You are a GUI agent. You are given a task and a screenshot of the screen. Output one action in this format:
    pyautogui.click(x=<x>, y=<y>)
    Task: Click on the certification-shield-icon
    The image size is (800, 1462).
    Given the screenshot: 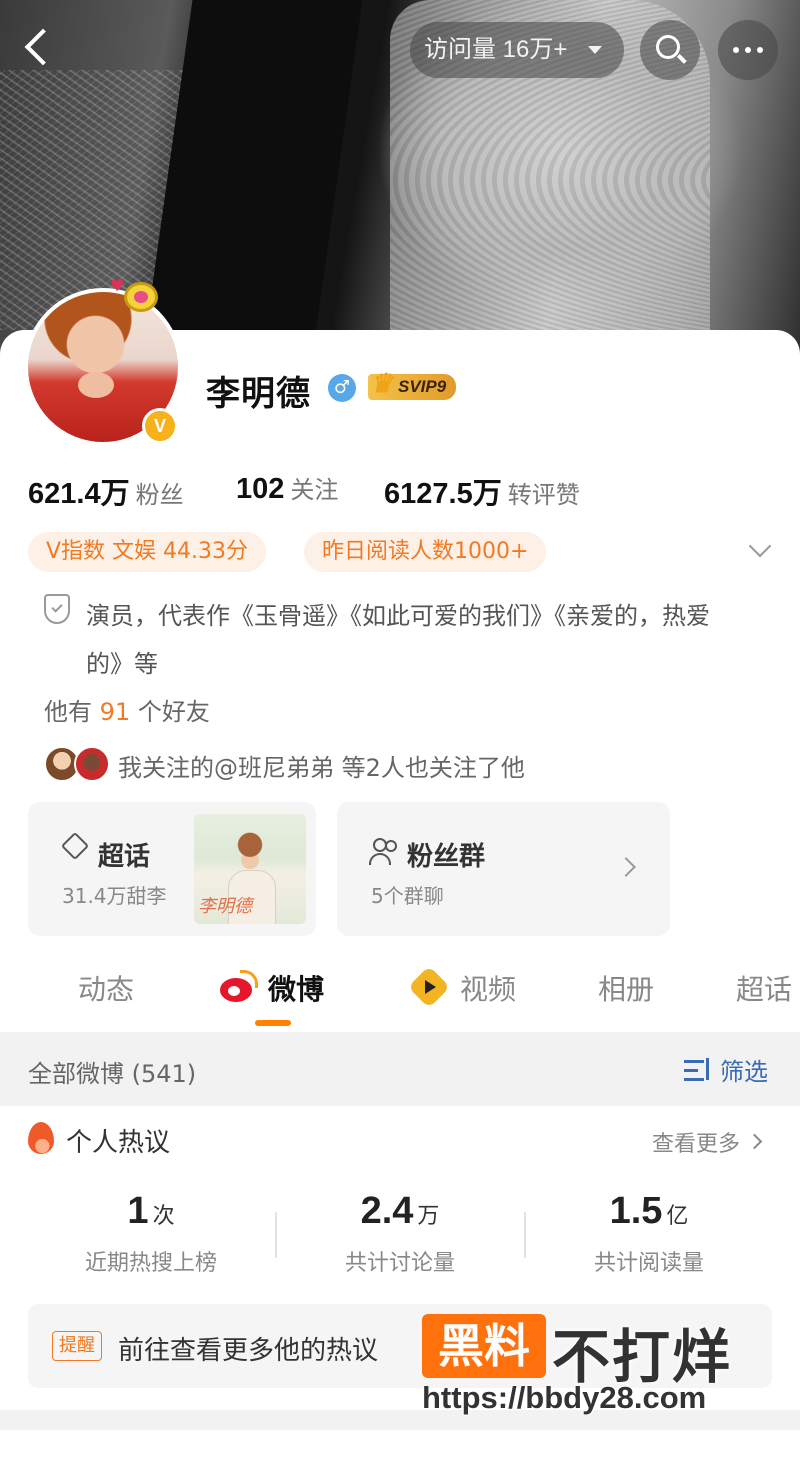 What is the action you would take?
    pyautogui.click(x=57, y=609)
    